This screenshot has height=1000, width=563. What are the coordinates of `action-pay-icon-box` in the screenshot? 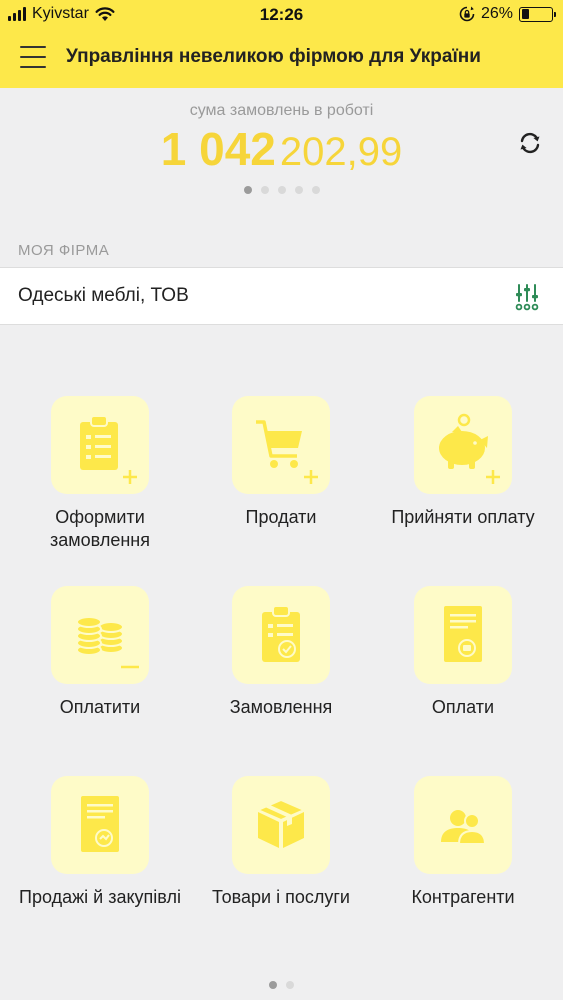 It's located at (100, 635).